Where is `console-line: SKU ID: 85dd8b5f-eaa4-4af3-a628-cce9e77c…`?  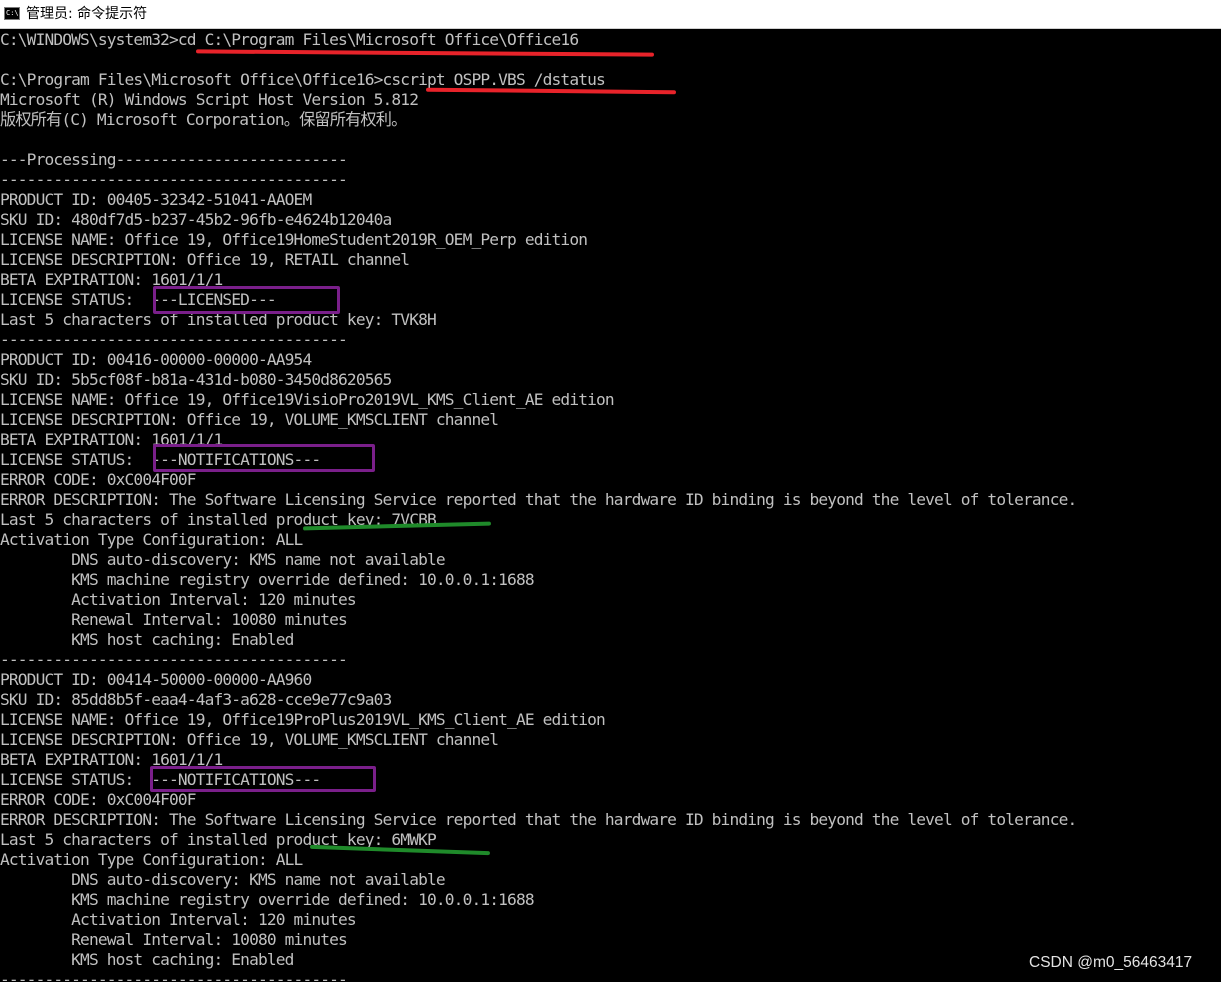
console-line: SKU ID: 85dd8b5f-eaa4-4af3-a628-cce9e77c… is located at coordinates (196, 699).